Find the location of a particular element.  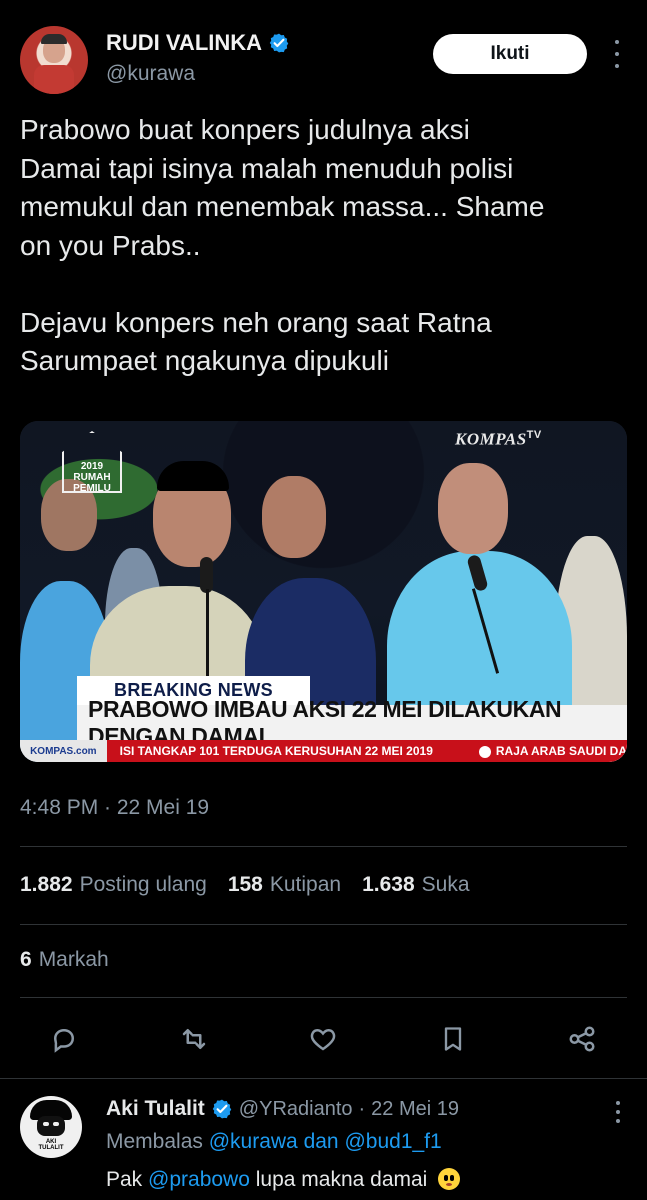

bookmark-count-label: Markah is located at coordinates (73, 959).